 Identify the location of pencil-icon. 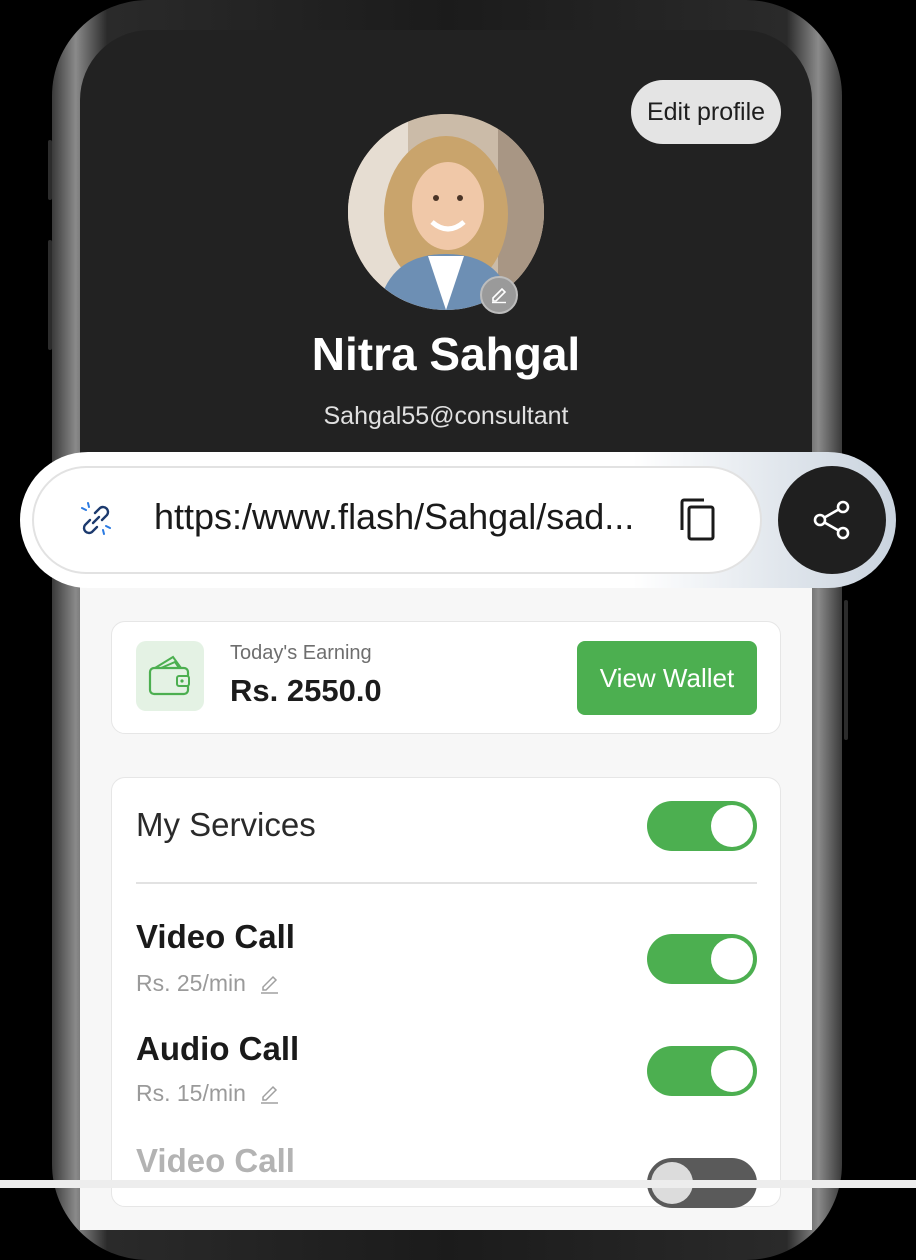
(499, 295).